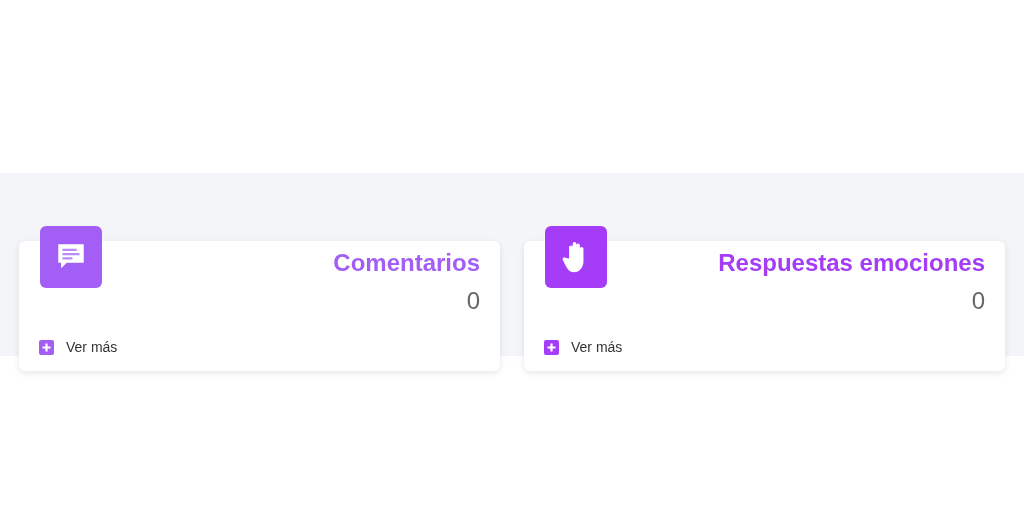 This screenshot has height=527, width=1024. Describe the element at coordinates (851, 262) in the screenshot. I see `card-title: Respuestas emociones` at that location.